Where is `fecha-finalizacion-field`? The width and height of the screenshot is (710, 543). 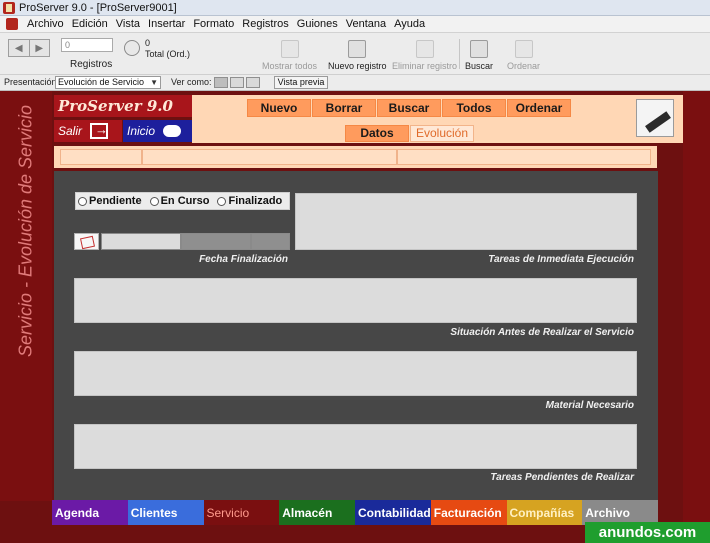
fecha-finalizacion-field is located at coordinates (141, 241).